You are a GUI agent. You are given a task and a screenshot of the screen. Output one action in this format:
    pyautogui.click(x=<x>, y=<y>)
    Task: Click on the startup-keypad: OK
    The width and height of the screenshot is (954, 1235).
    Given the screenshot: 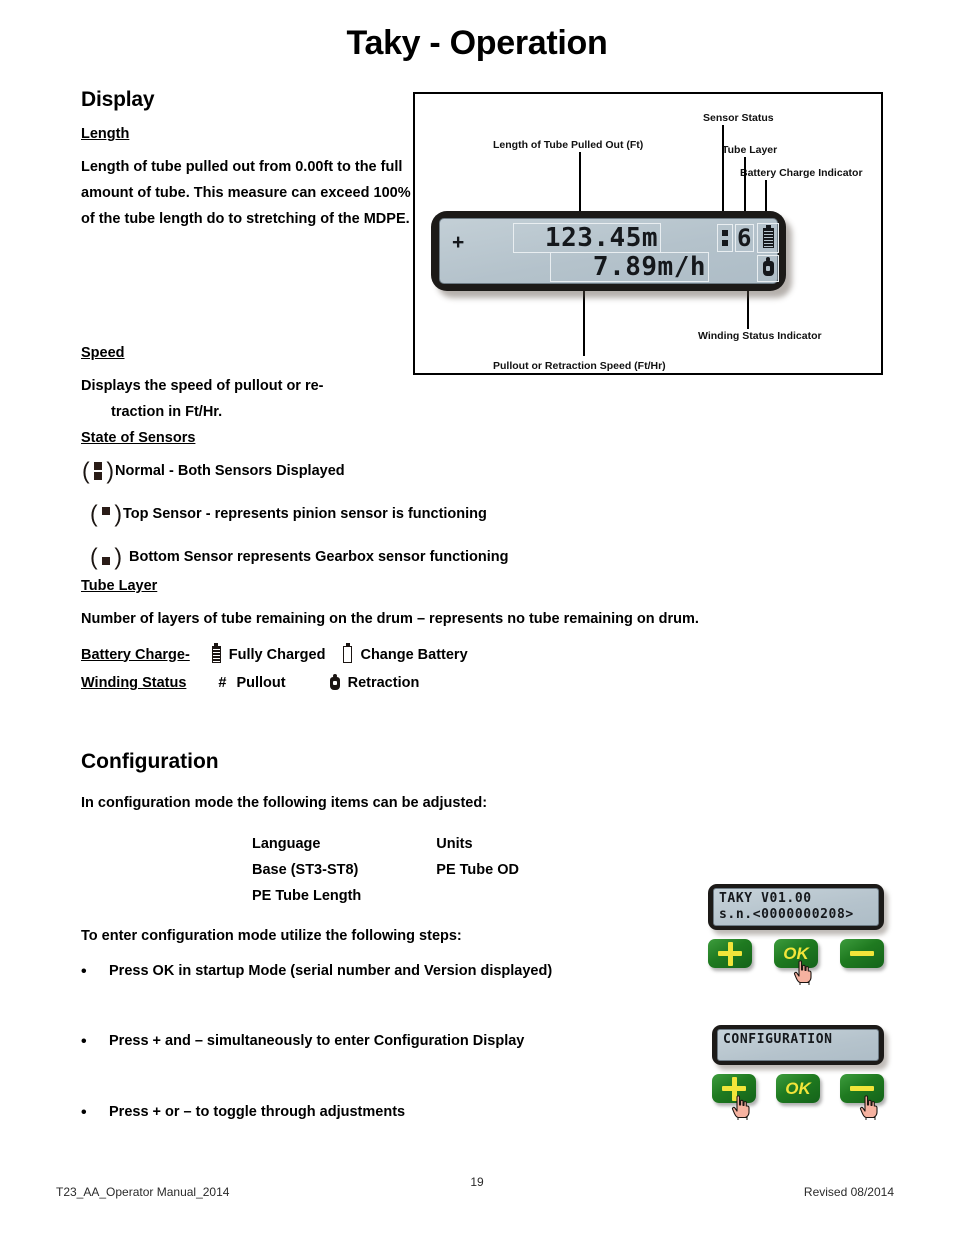 What is the action you would take?
    pyautogui.click(x=796, y=962)
    